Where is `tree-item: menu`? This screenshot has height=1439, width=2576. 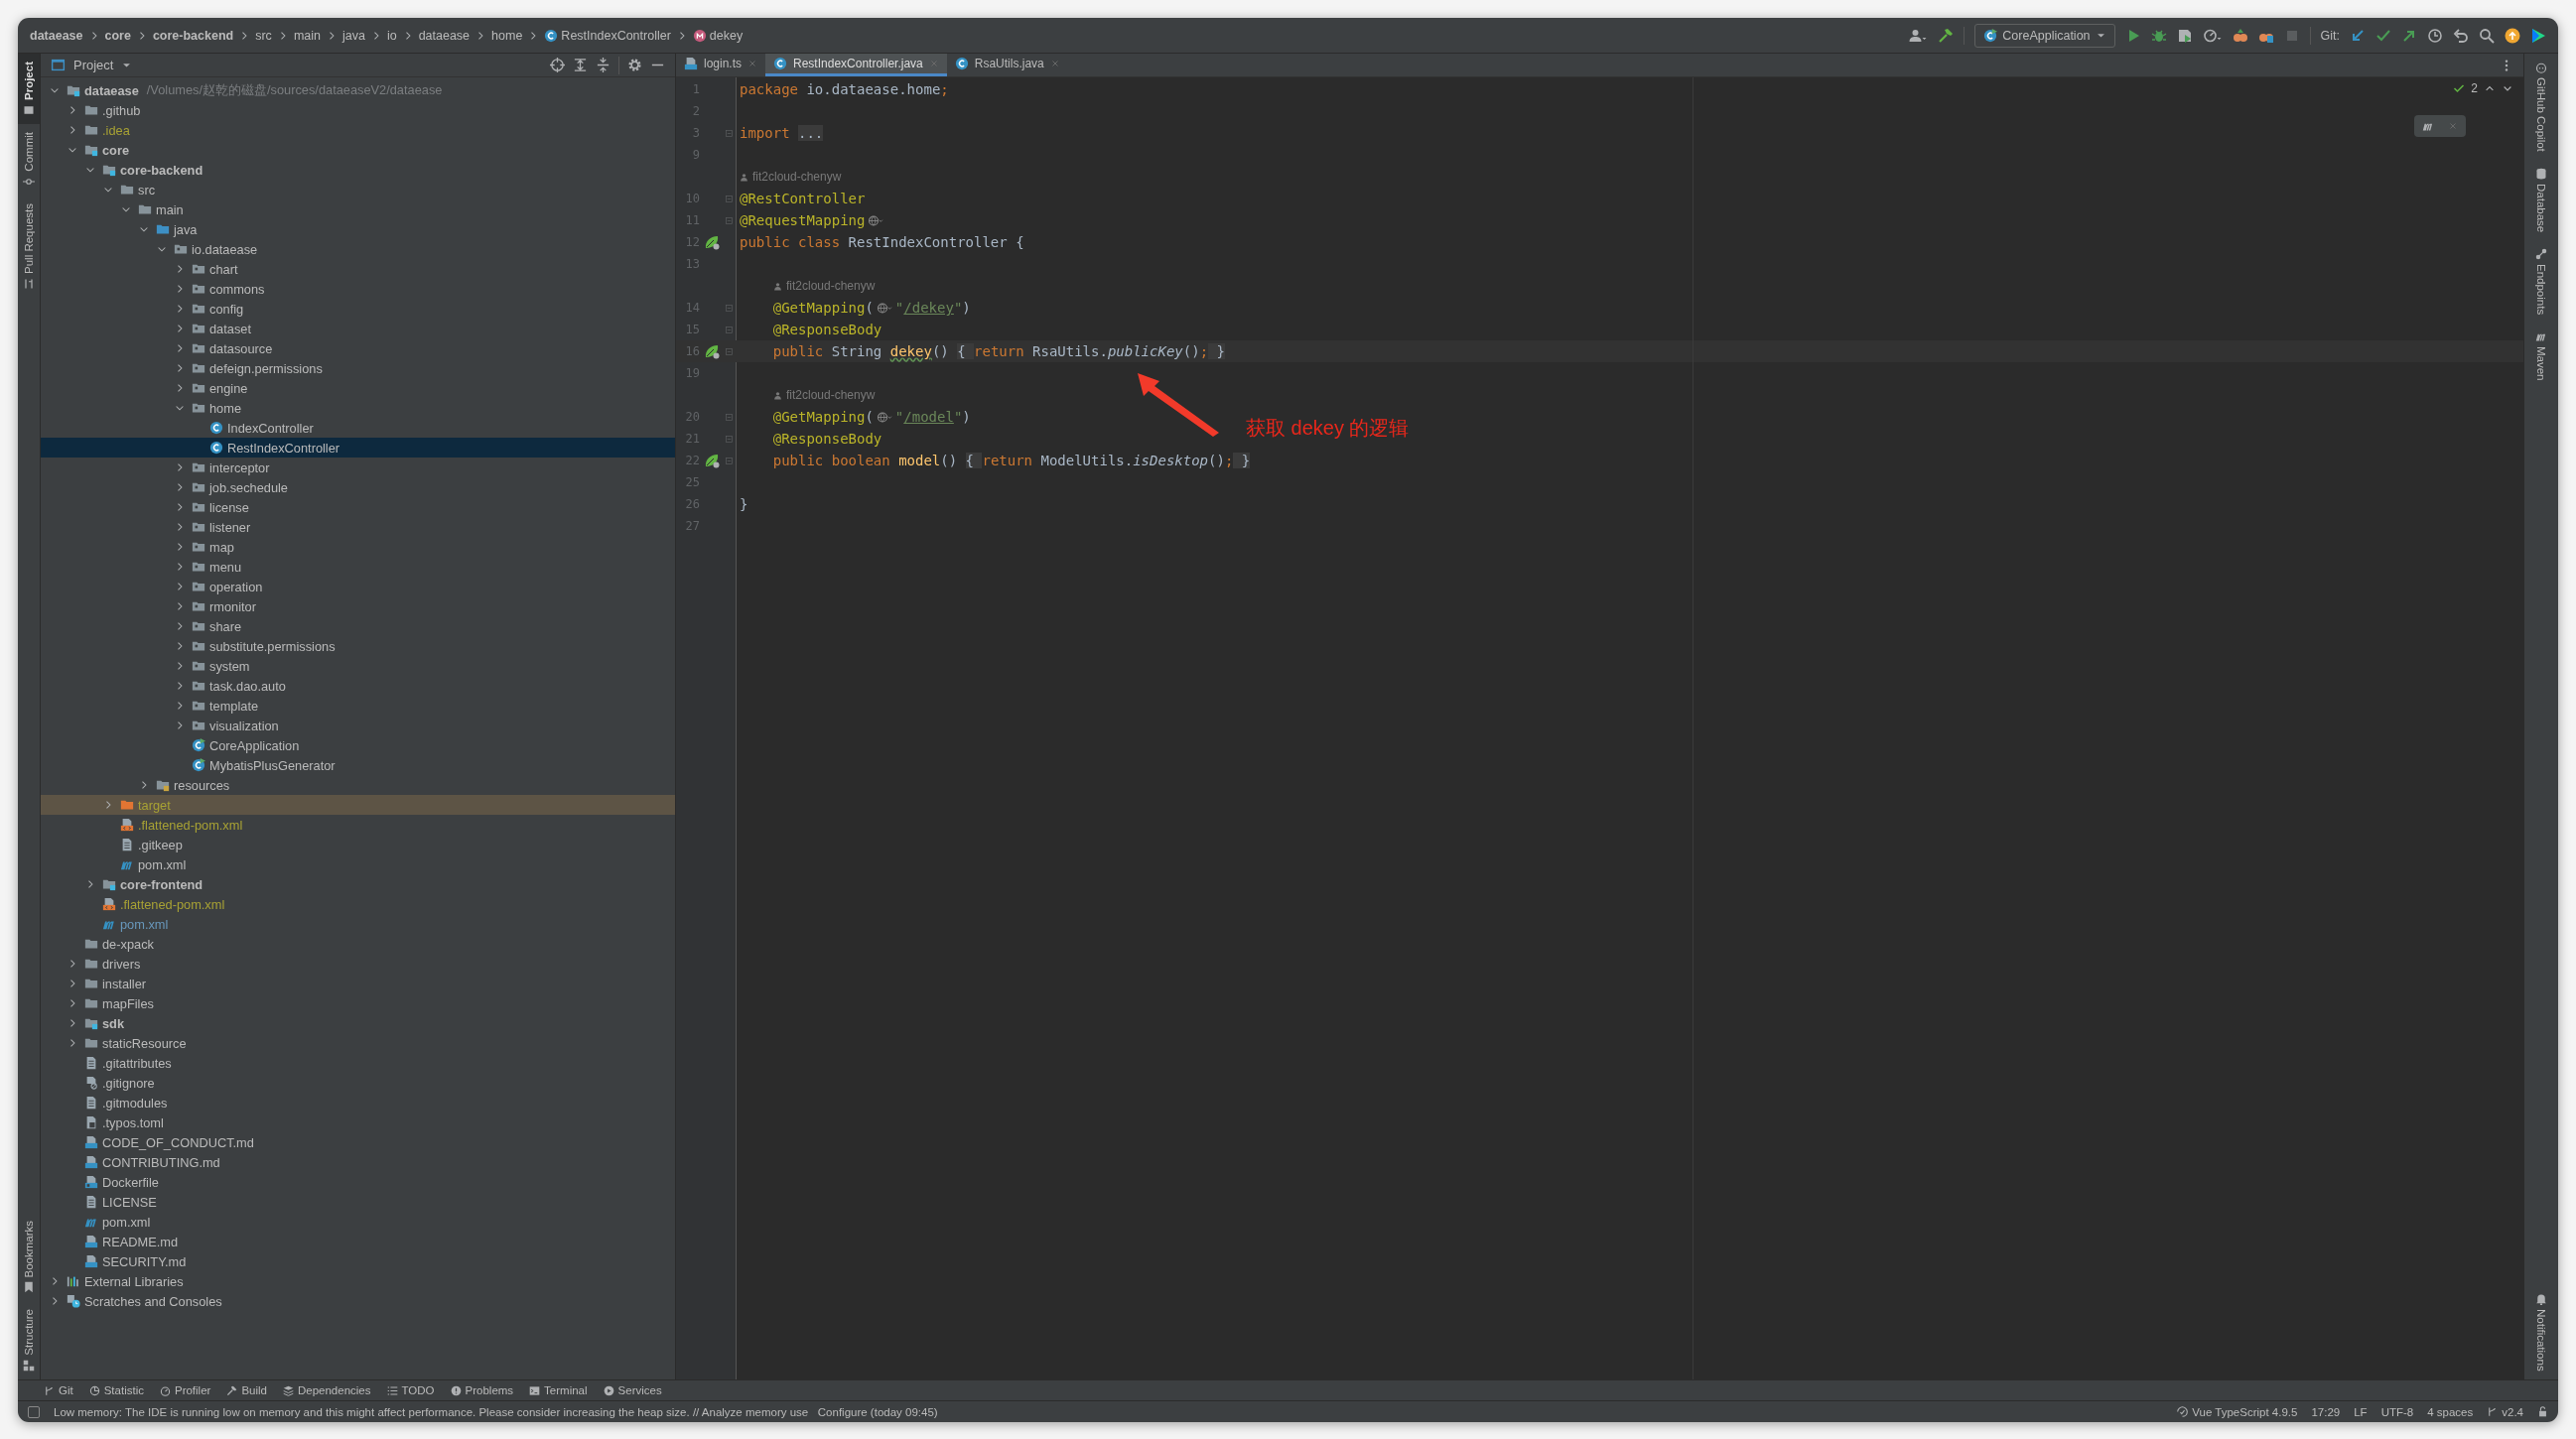 tree-item: menu is located at coordinates (358, 567).